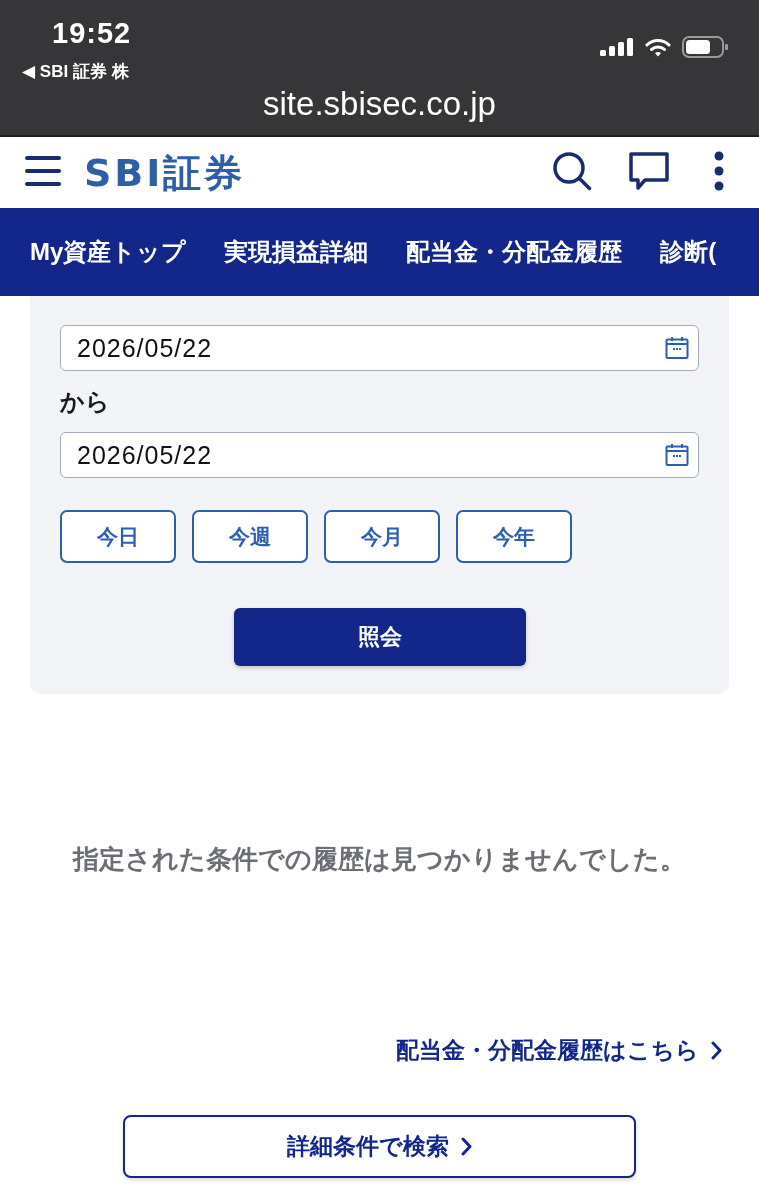 The image size is (759, 1200). Describe the element at coordinates (379, 348) in the screenshot. I see `start-date-field: 2026/05/22` at that location.